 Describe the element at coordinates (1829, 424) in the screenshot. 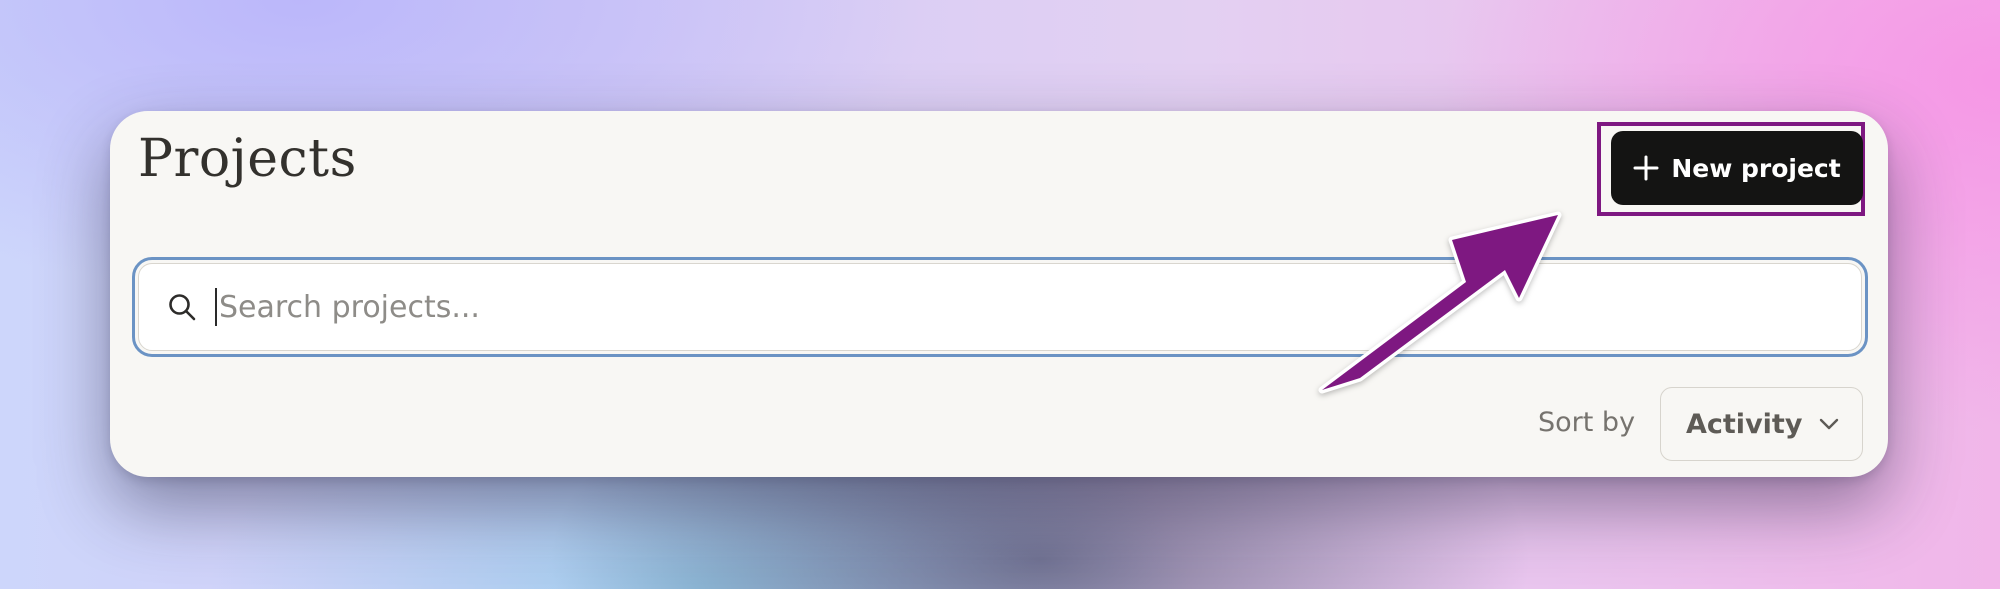

I see `chevron-down-icon` at that location.